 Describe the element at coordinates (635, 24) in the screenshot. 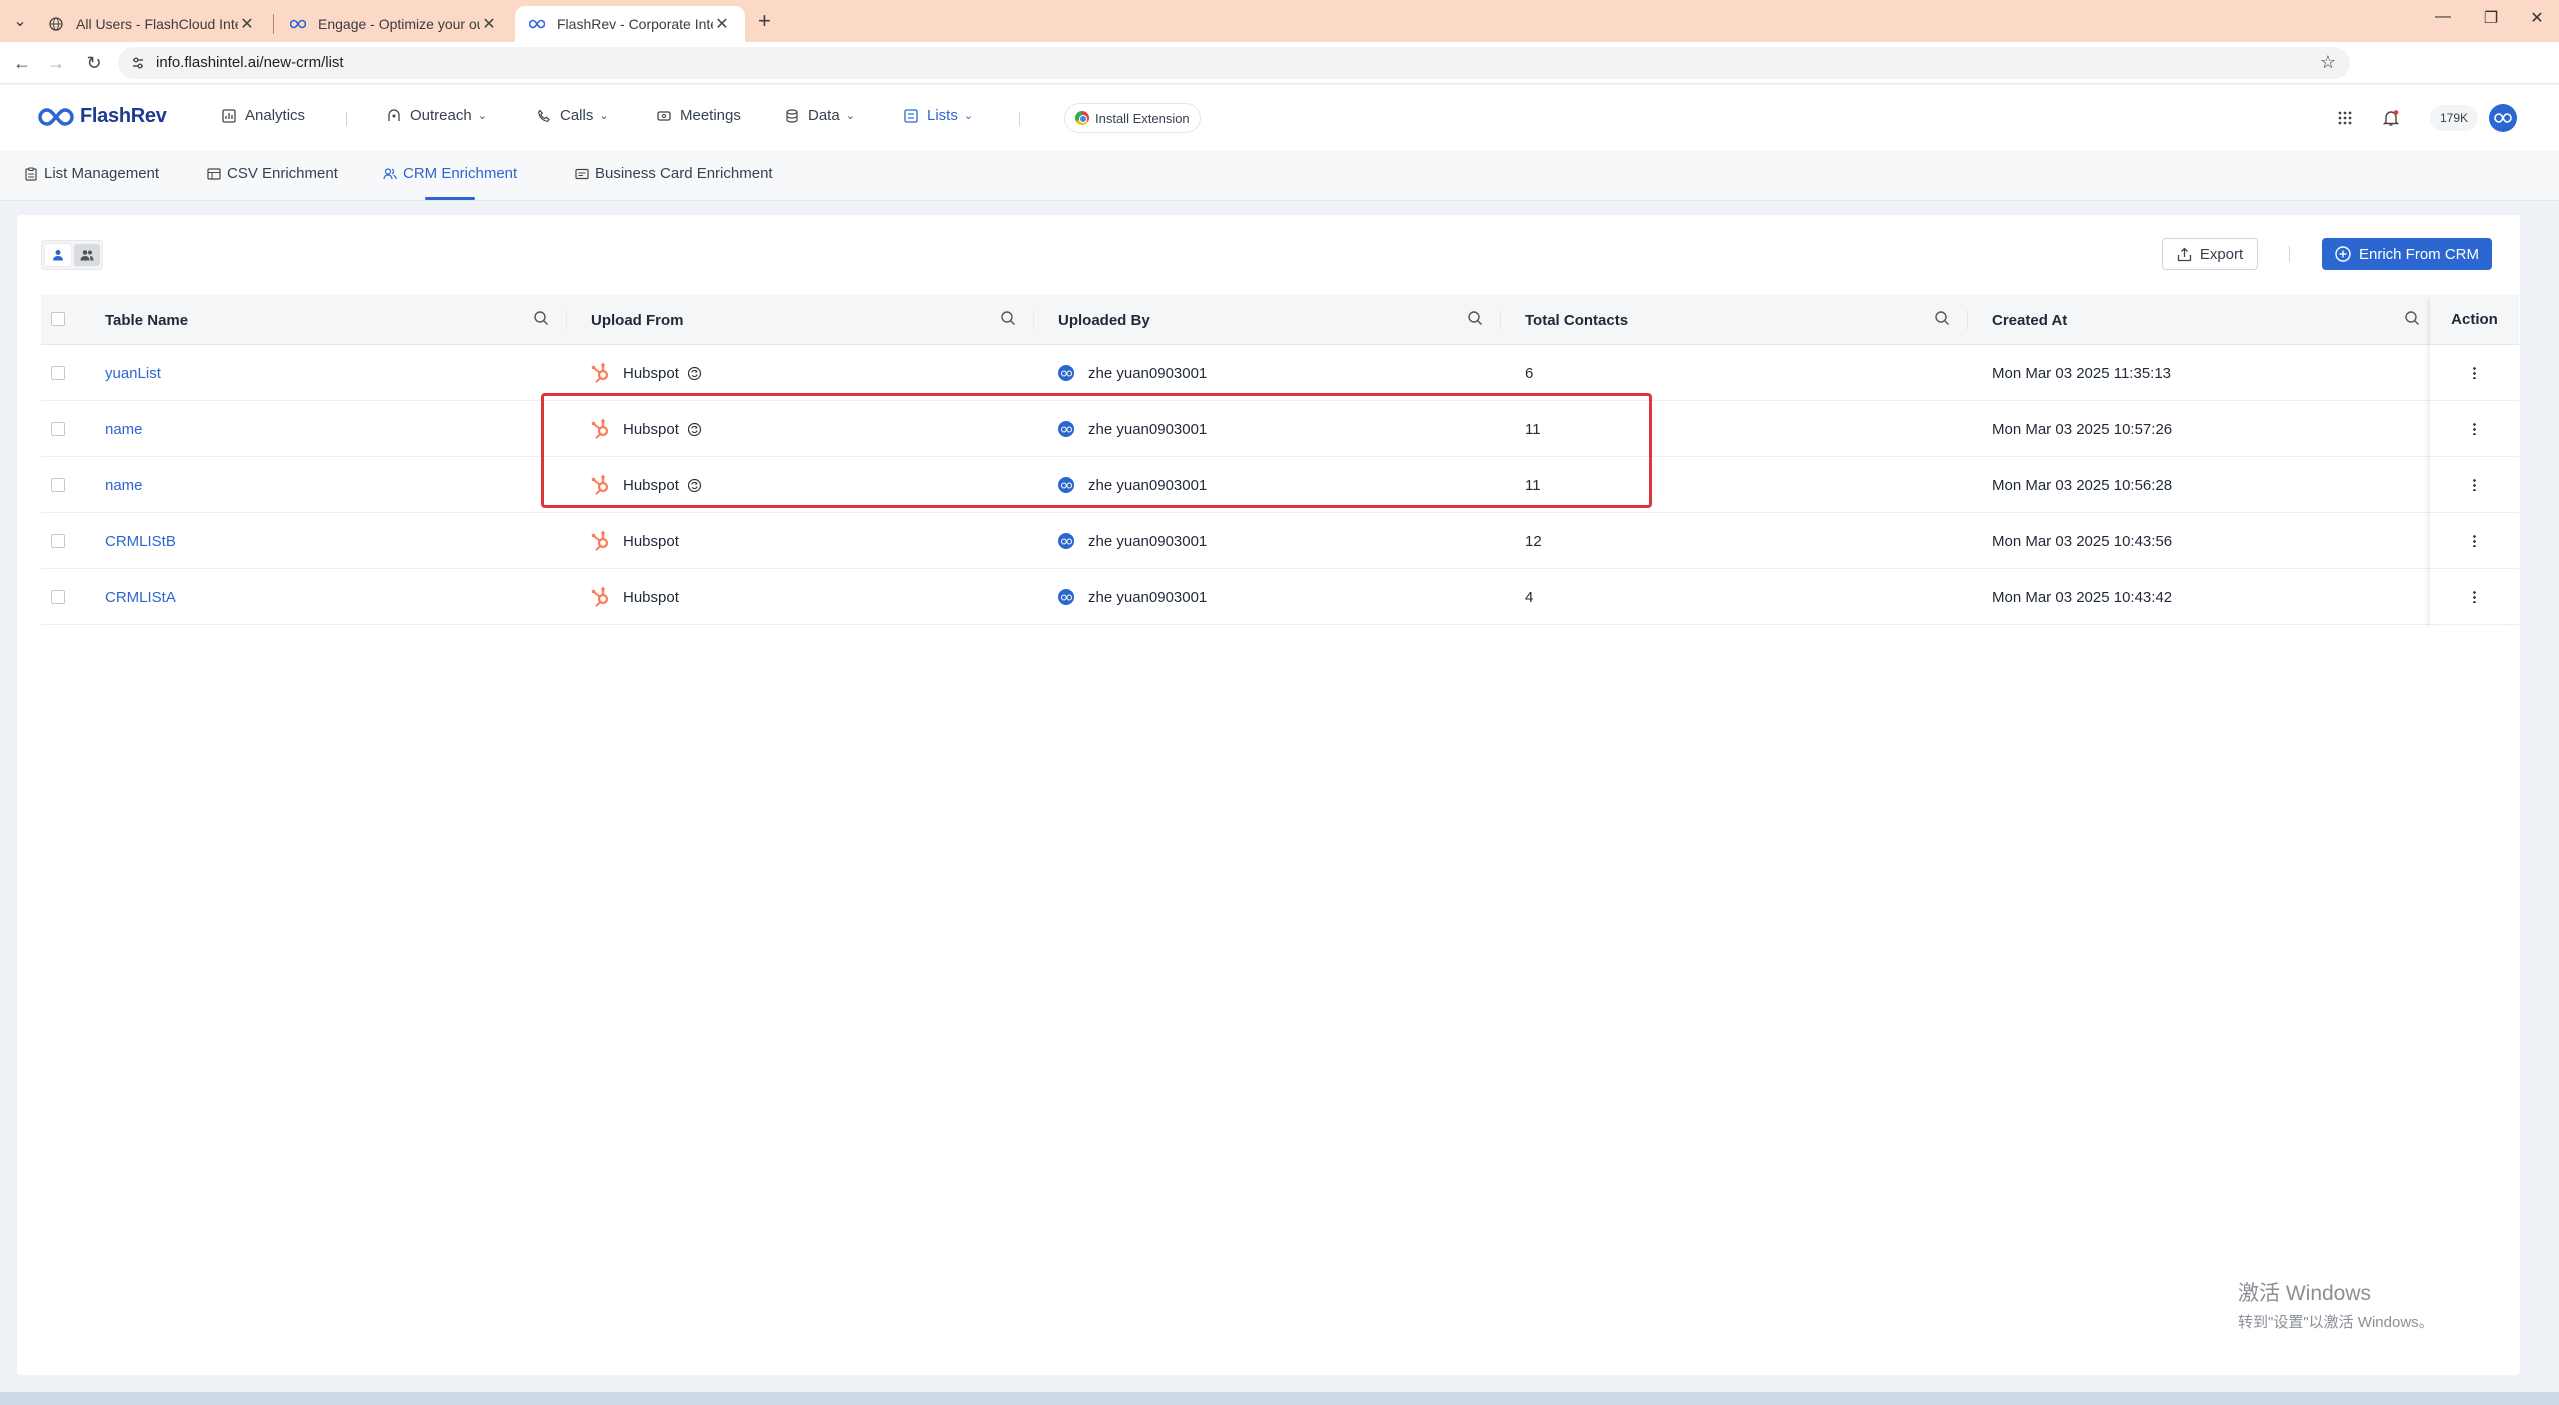

I see `tab-title: FlashRev - Corporate Intellig` at that location.